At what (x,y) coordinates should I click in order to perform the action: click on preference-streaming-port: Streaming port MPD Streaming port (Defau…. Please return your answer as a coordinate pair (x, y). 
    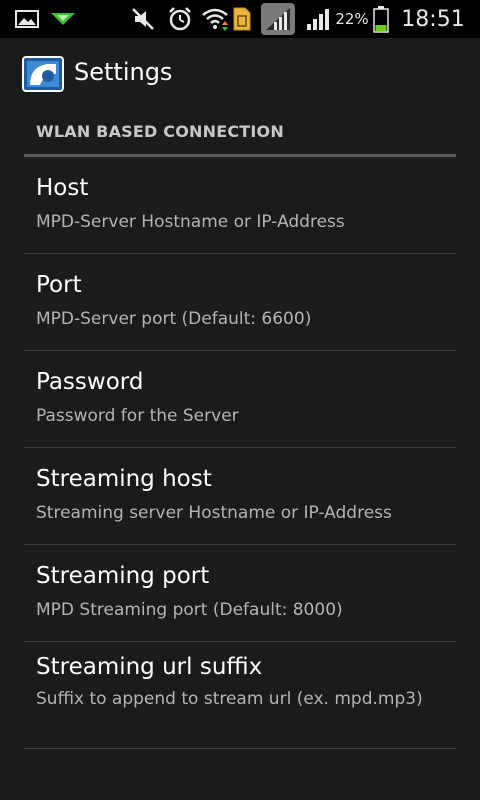
    Looking at the image, I should click on (240, 593).